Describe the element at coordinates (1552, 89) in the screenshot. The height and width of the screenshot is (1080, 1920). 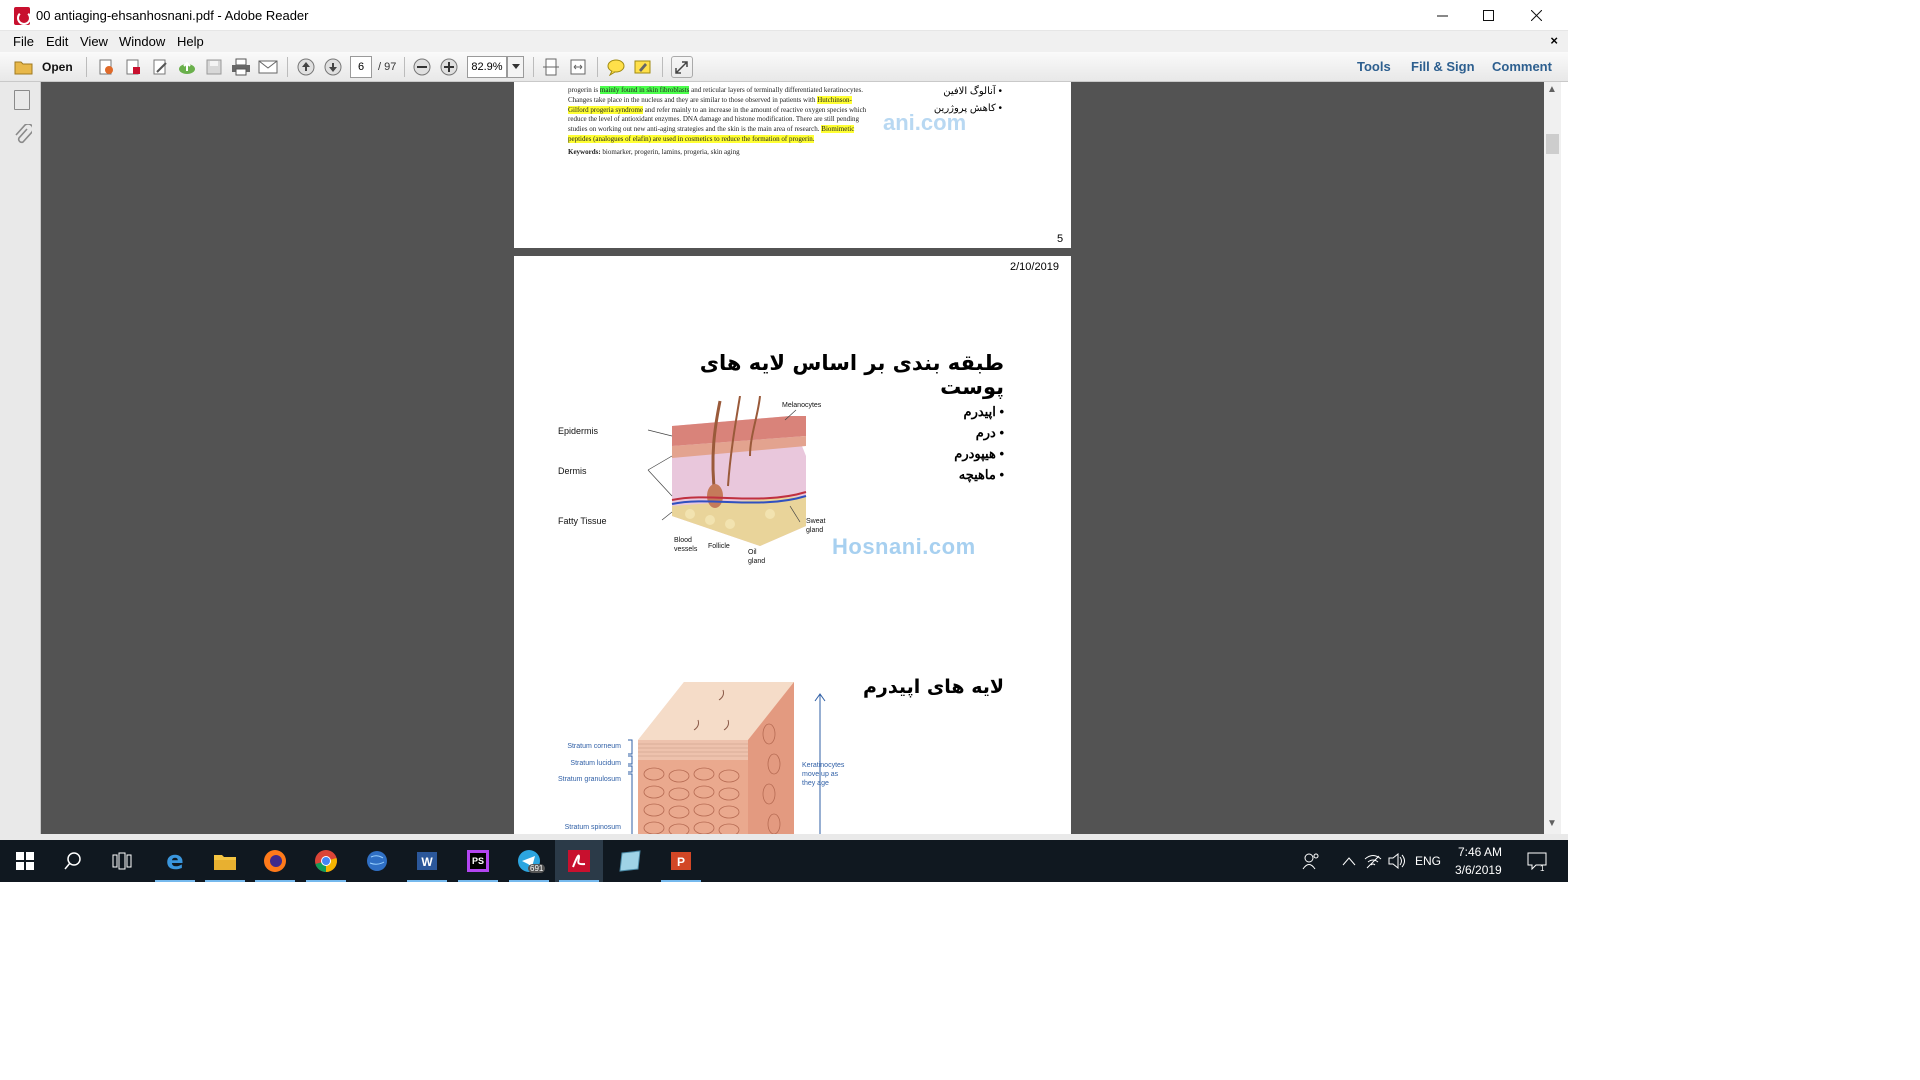
I see `scroll-up-icon: ▲` at that location.